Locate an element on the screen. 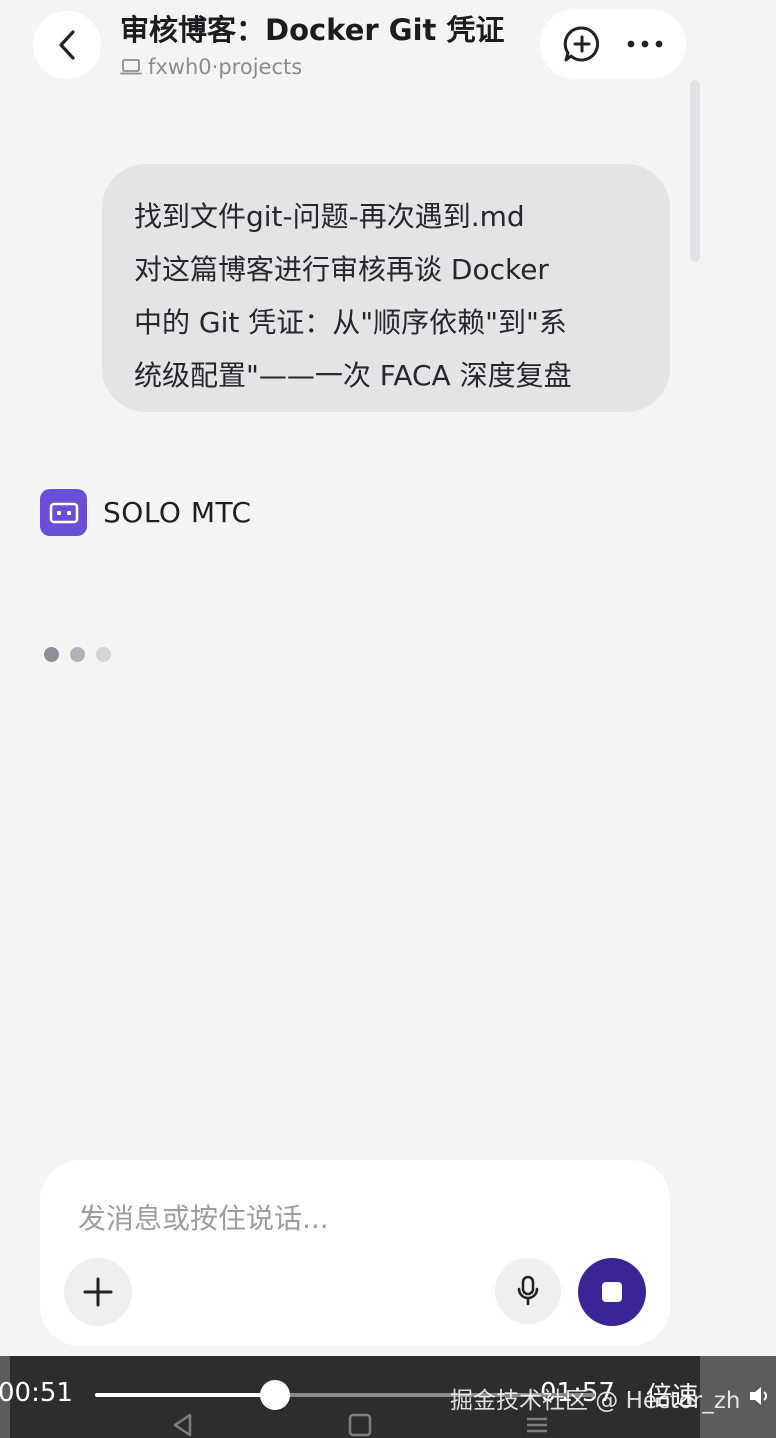  nav-back-icon is located at coordinates (183, 1425).